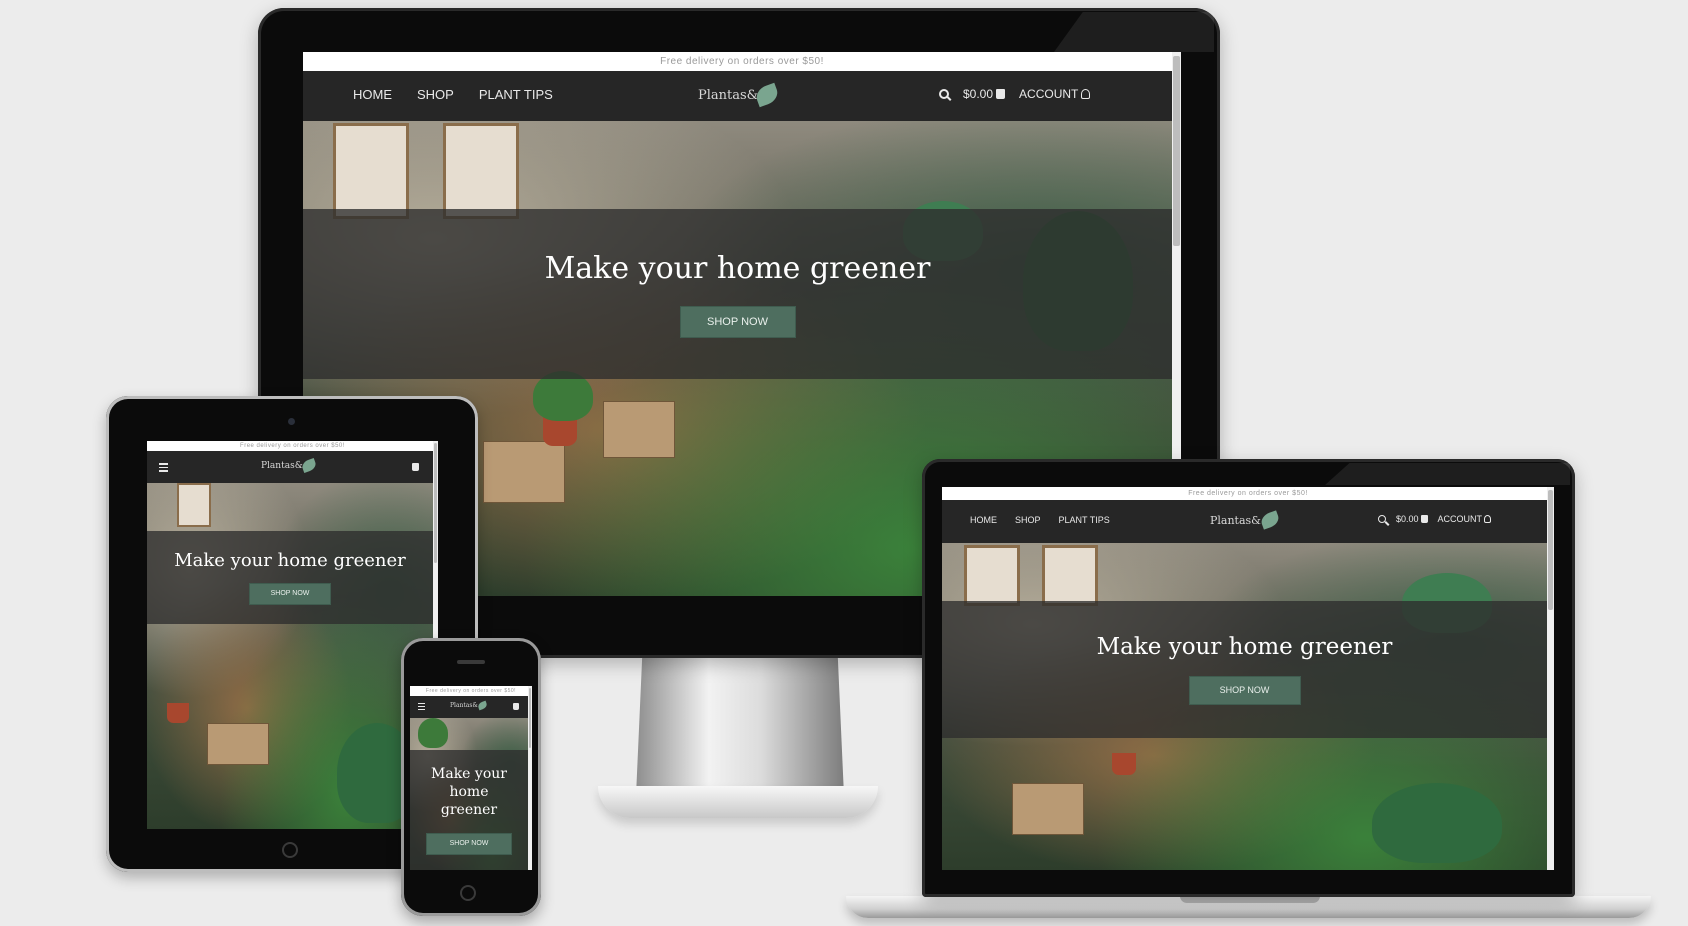  I want to click on laptop-glare, so click(1447, 474).